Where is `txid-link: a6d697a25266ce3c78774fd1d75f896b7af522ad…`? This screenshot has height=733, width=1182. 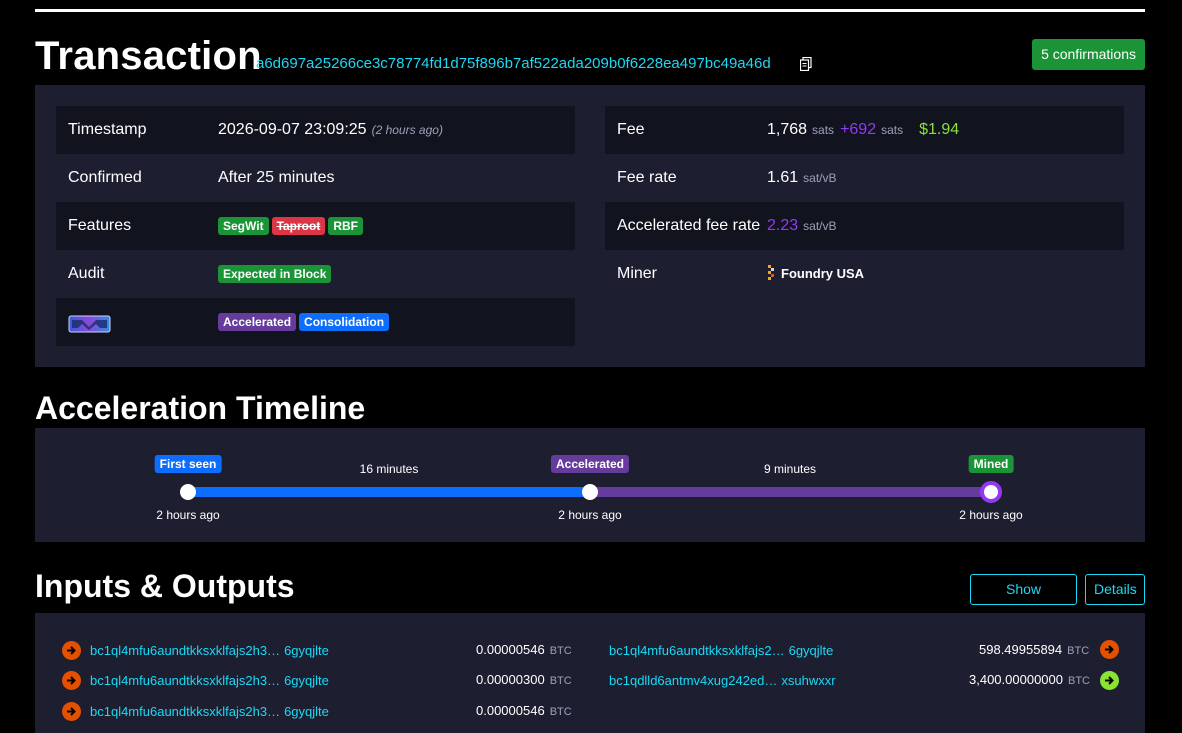 txid-link: a6d697a25266ce3c78774fd1d75f896b7af522ad… is located at coordinates (513, 63).